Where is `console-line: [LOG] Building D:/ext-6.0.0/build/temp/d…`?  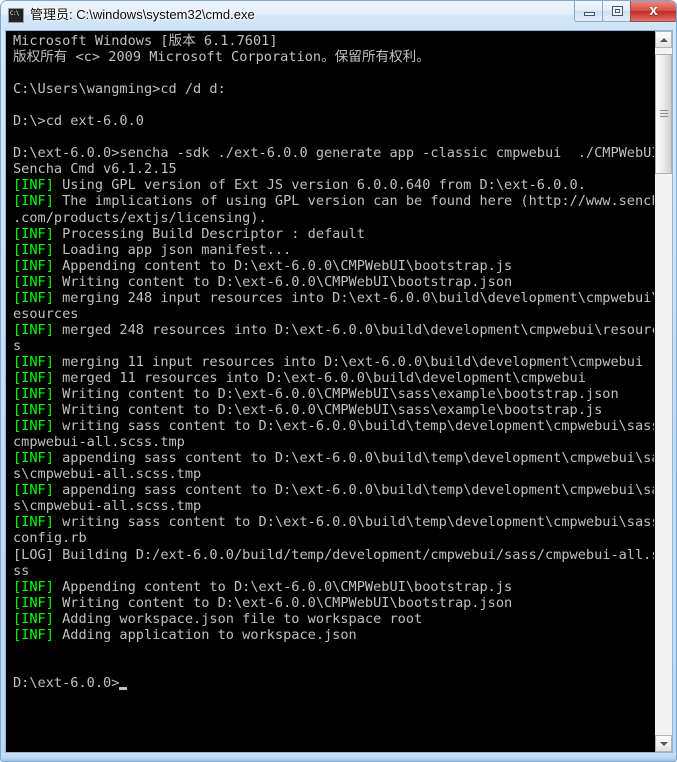
console-line: [LOG] Building D:/ext-6.0.0/build/temp/d… is located at coordinates (333, 555).